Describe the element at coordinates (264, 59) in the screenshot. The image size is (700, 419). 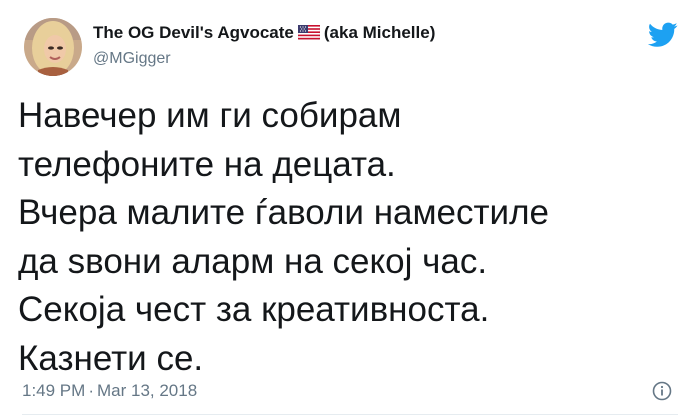
I see `author-handle: @MGigger` at that location.